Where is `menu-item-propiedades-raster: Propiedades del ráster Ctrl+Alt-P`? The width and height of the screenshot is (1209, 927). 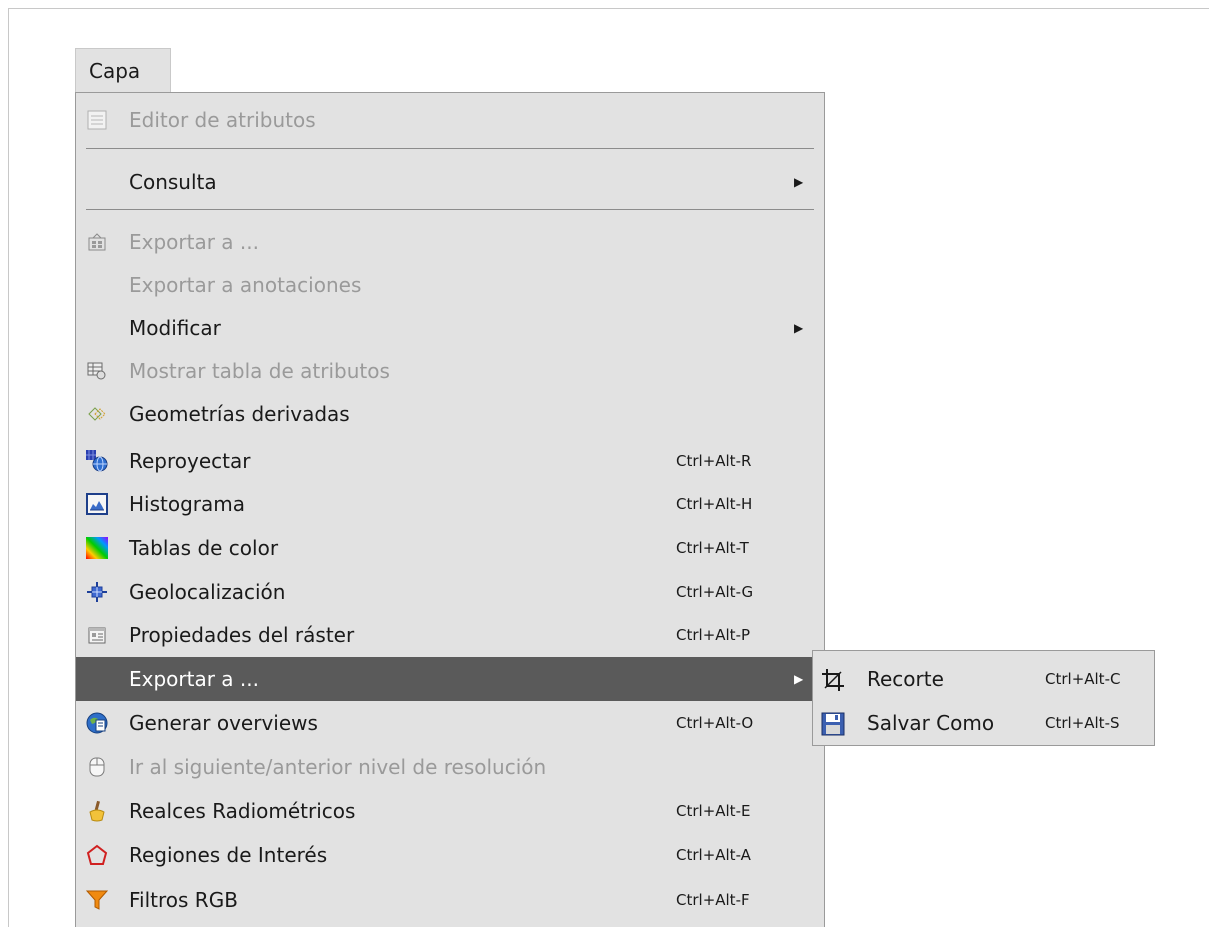 menu-item-propiedades-raster: Propiedades del ráster Ctrl+Alt-P is located at coordinates (450, 635).